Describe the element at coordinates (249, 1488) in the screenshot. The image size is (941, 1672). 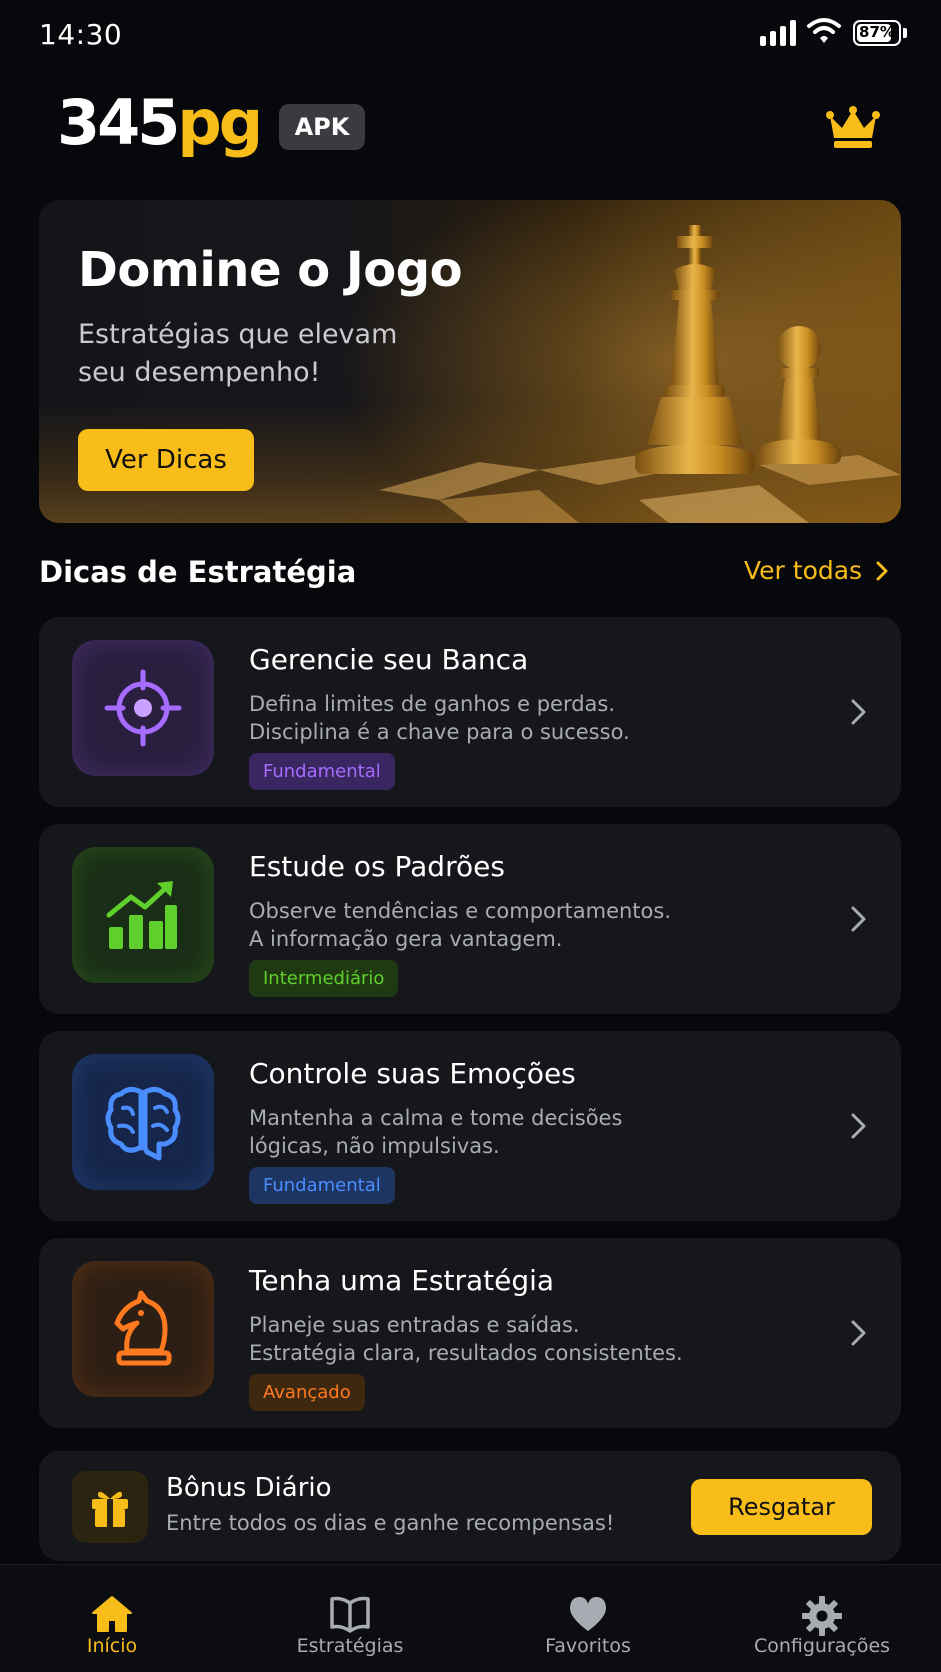
I see `bonus-title: Bônus Diário` at that location.